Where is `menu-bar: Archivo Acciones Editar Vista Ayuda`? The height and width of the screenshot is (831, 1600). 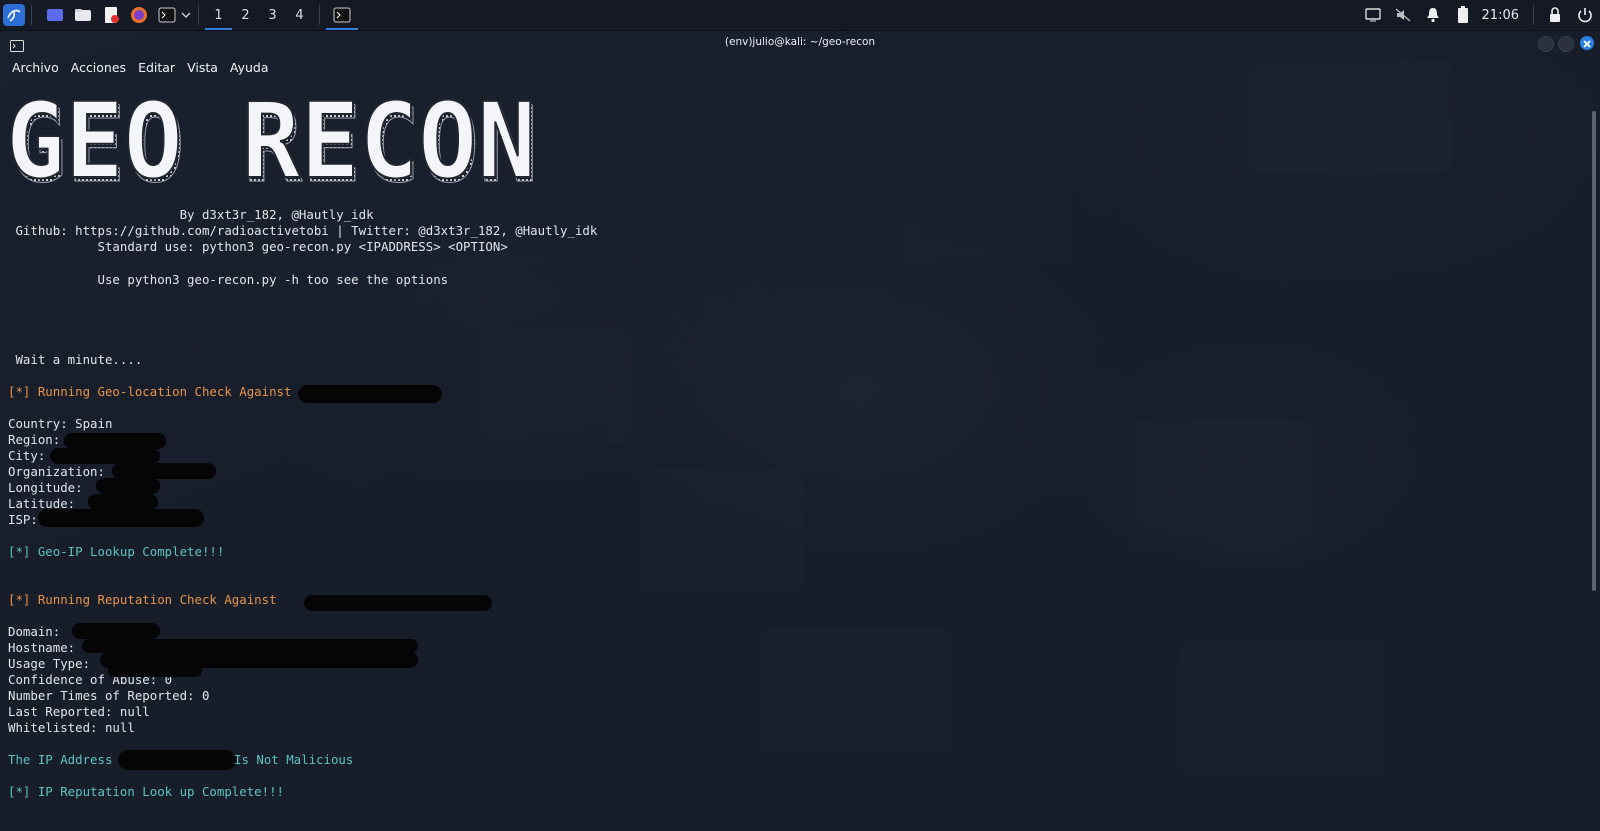 menu-bar: Archivo Acciones Editar Vista Ayuda is located at coordinates (800, 67).